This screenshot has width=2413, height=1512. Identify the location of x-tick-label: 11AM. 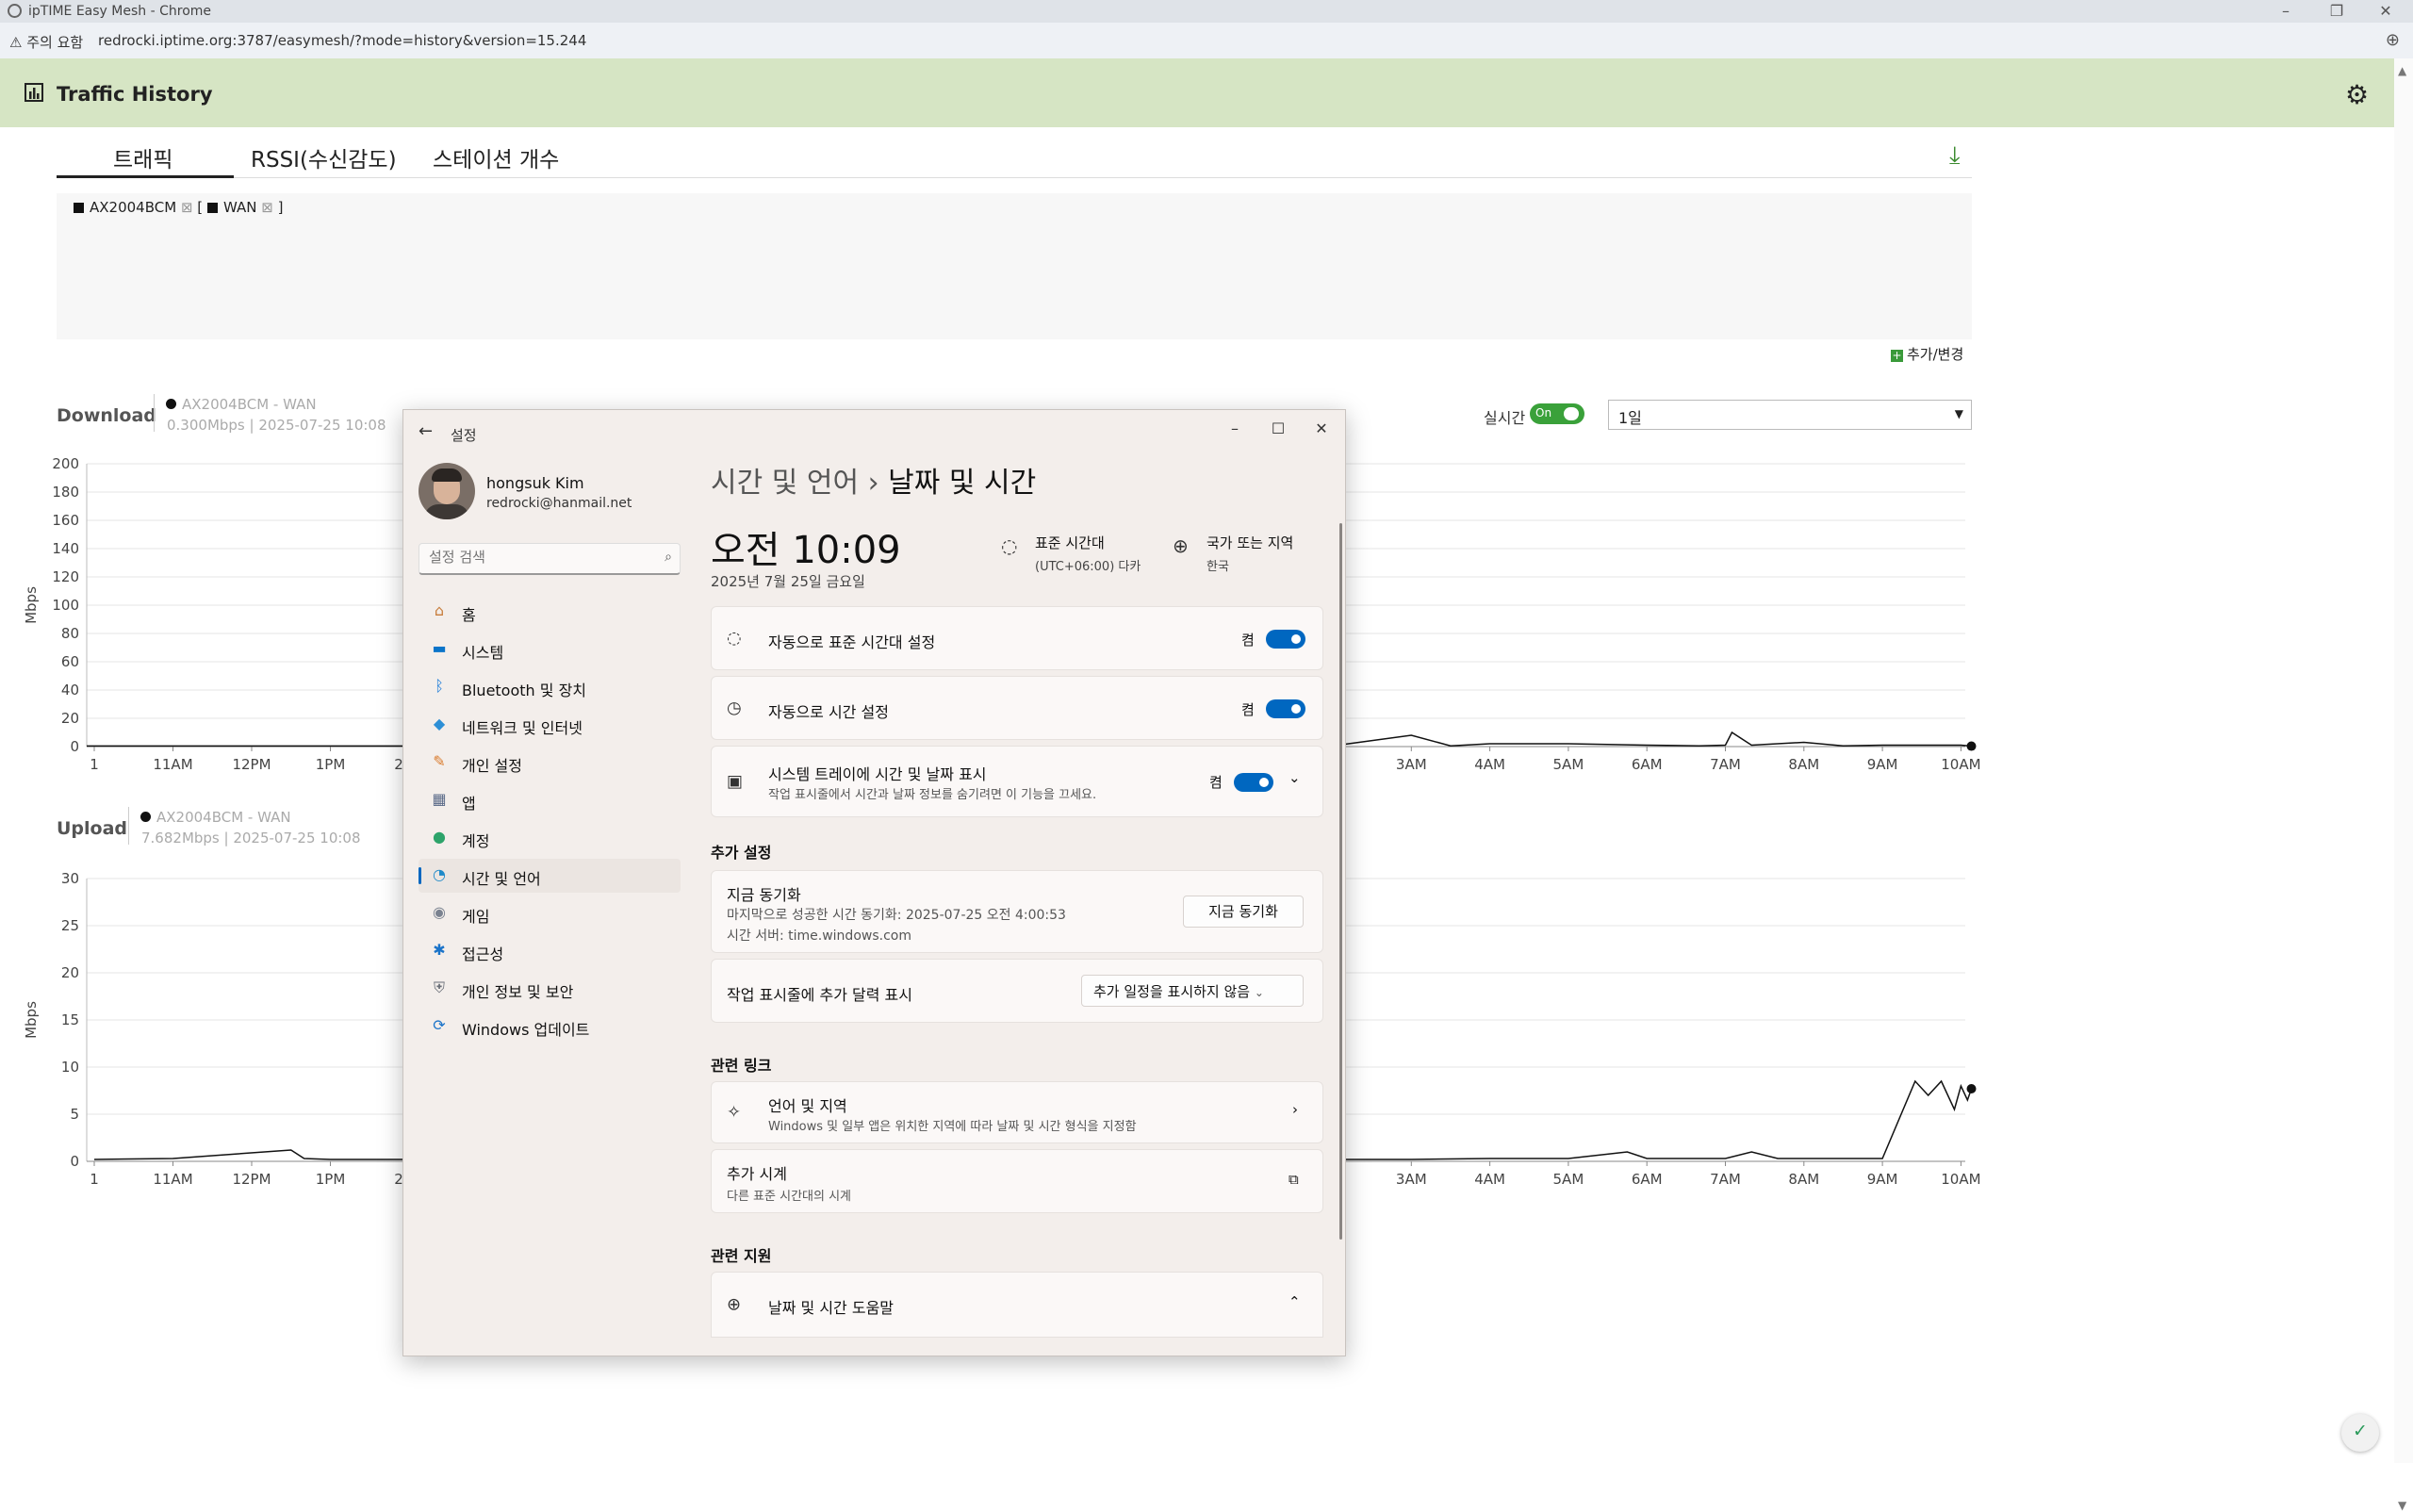
(172, 765).